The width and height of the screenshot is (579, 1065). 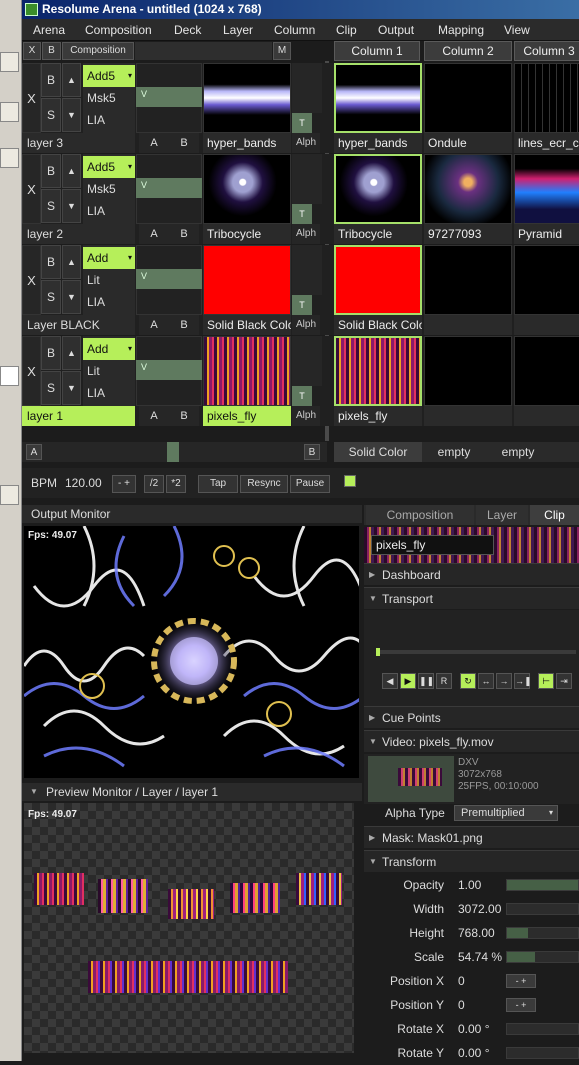 What do you see at coordinates (34, 792) in the screenshot?
I see `collapse-icon: ▼` at bounding box center [34, 792].